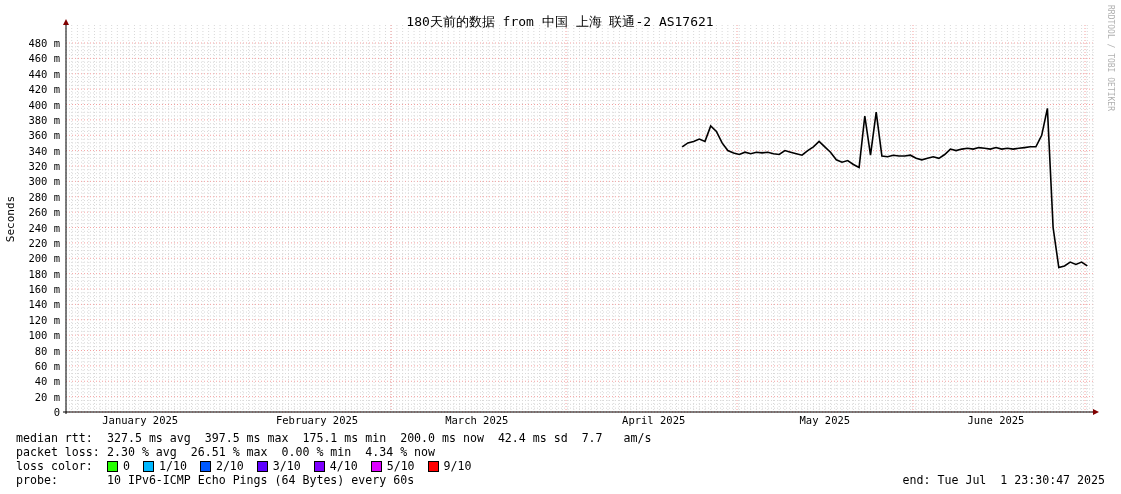 The width and height of the screenshot is (1121, 494). What do you see at coordinates (379, 438) in the screenshot?
I see `stat-values: 327.5 ms avg 397.5 ms max 175.1 ms min 200.0 ms now 42.4 ms sd 7.7 am/s` at bounding box center [379, 438].